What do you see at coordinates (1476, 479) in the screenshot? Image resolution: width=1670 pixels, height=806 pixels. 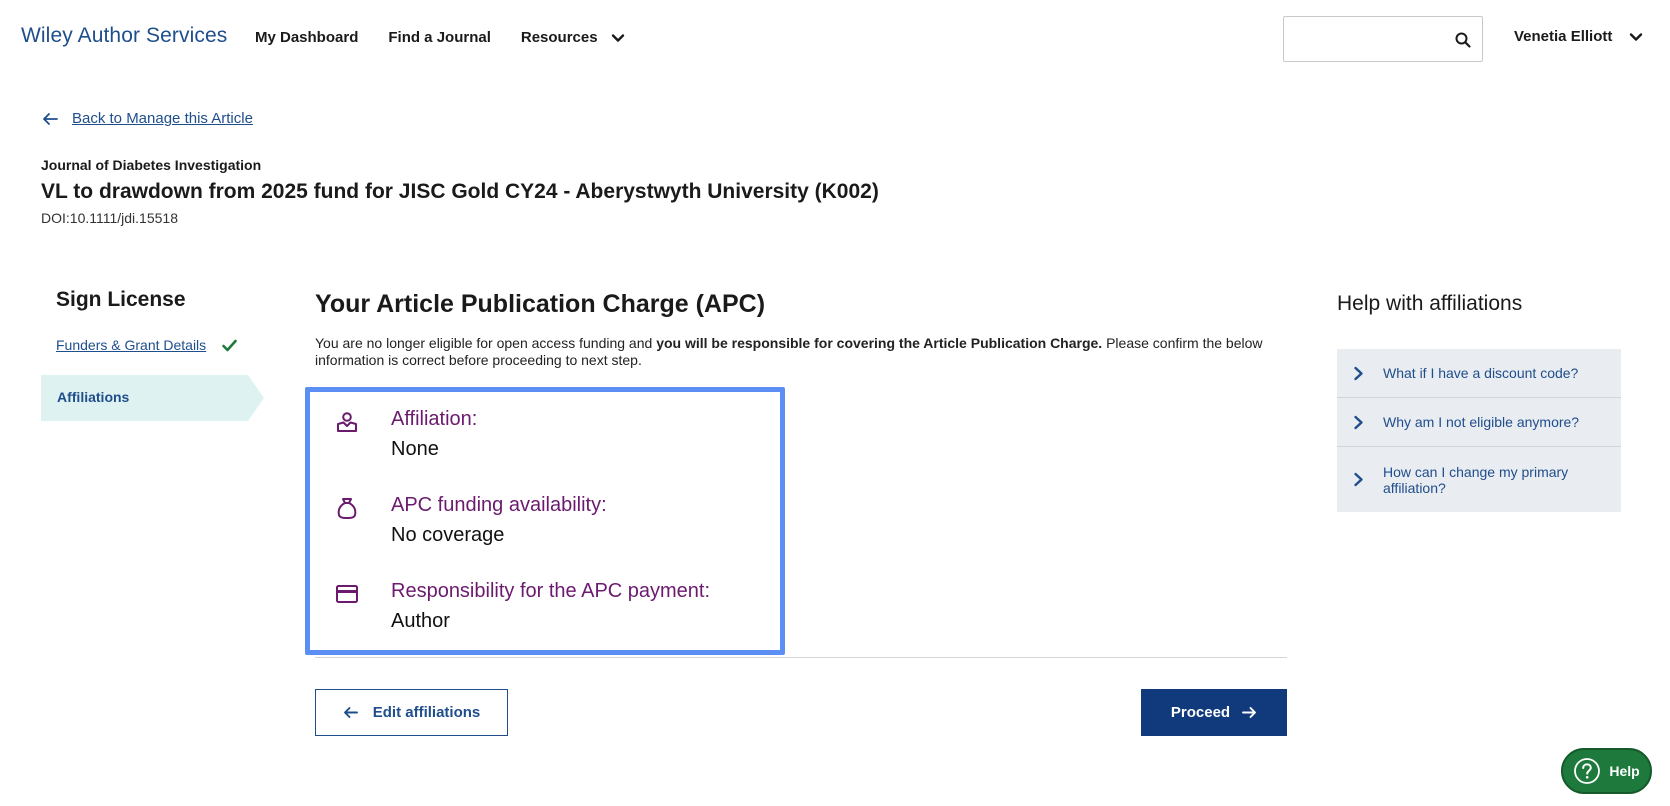 I see `faq-label: How can I change my primary affiliation?` at bounding box center [1476, 479].